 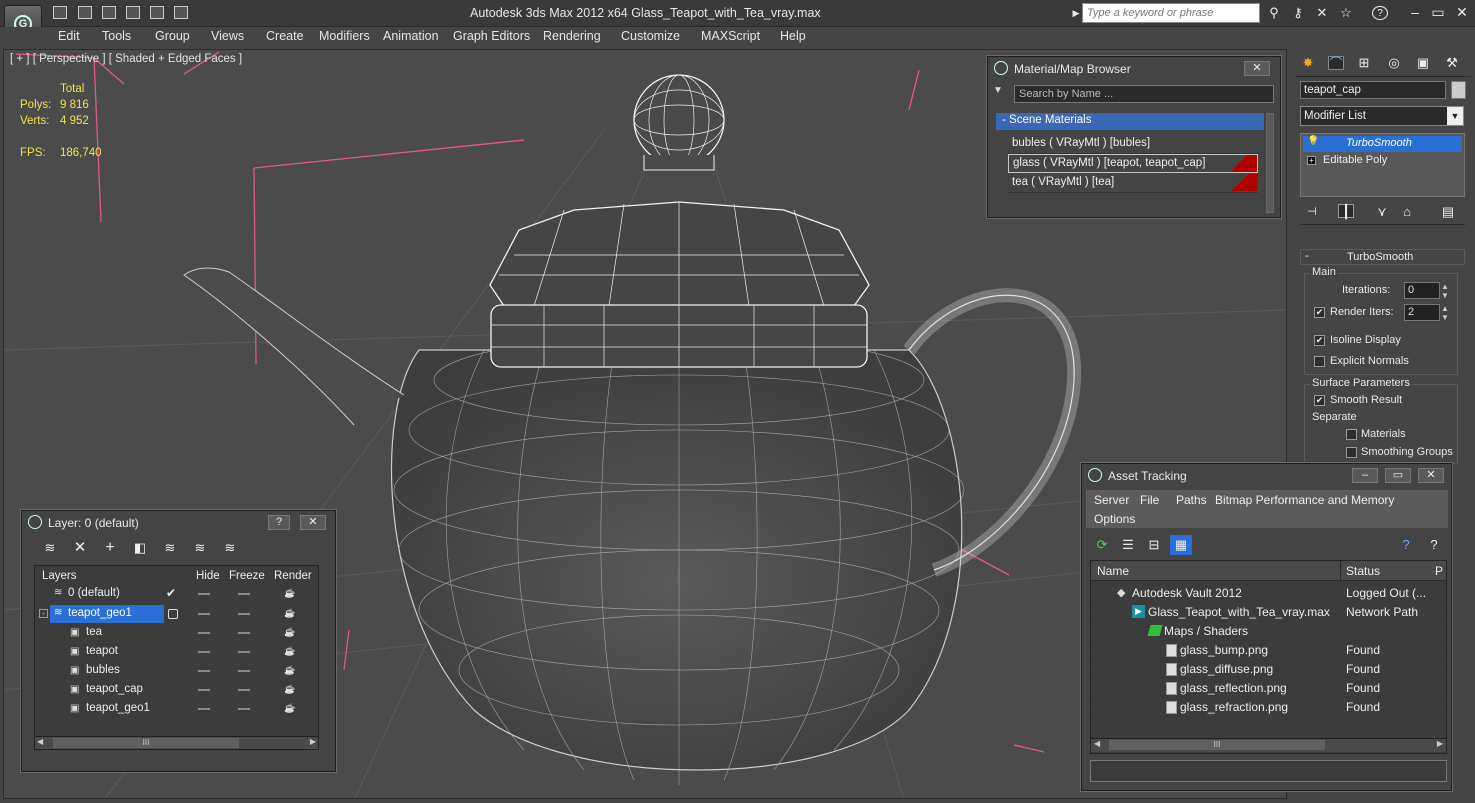 I want to click on expand-plus-icon: +, so click(x=1311, y=160).